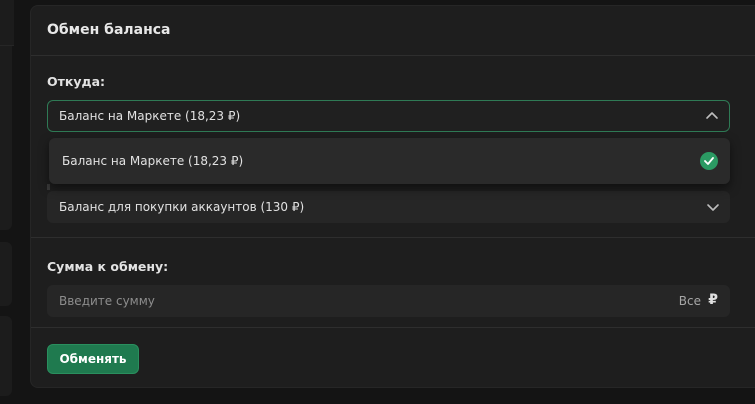 The height and width of the screenshot is (404, 755). What do you see at coordinates (153, 161) in the screenshot?
I see `option-label: Баланс на Маркете (18,23 ₽)` at bounding box center [153, 161].